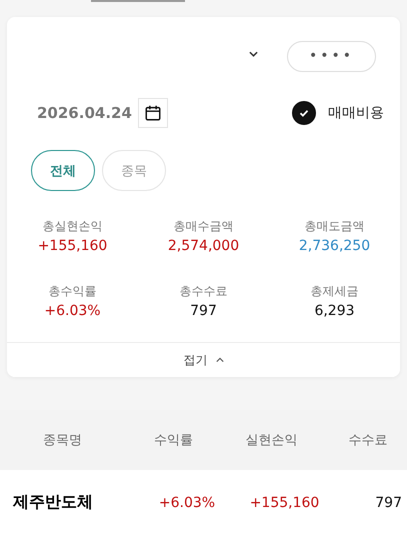 Image resolution: width=407 pixels, height=535 pixels. I want to click on stat-value: 6,293, so click(334, 311).